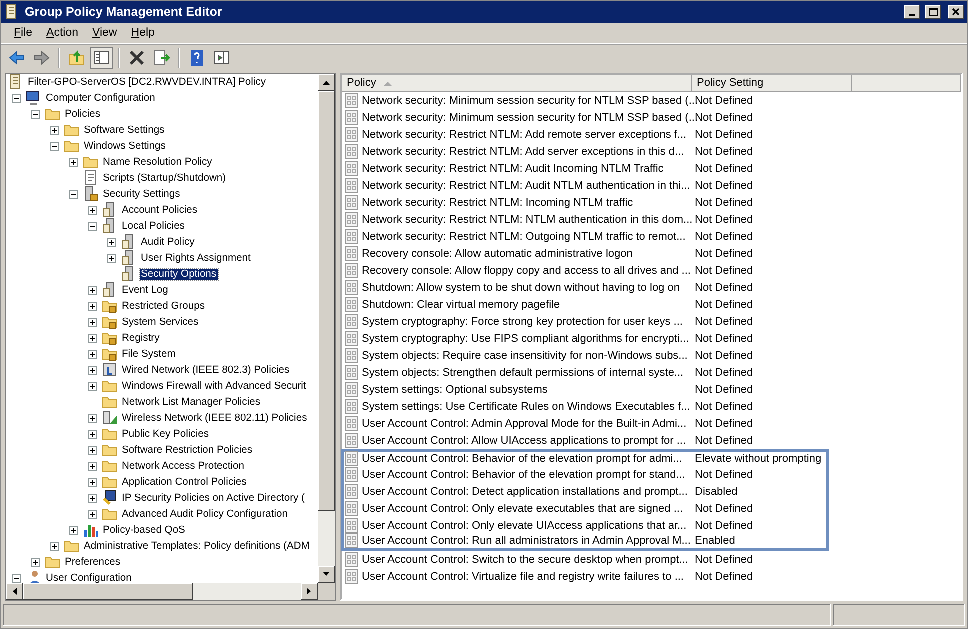  Describe the element at coordinates (585, 168) in the screenshot. I see `list-row: Network security: Restrict NTLM: Audit Incoming NTLM Traffic Not Defined` at that location.